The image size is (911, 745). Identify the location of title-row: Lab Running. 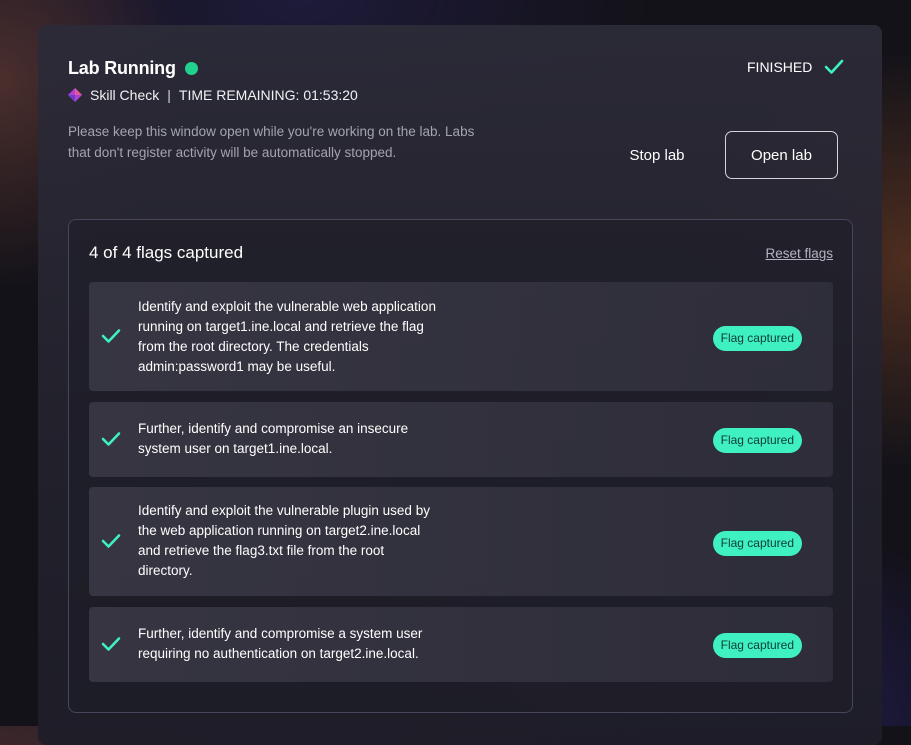
(133, 68).